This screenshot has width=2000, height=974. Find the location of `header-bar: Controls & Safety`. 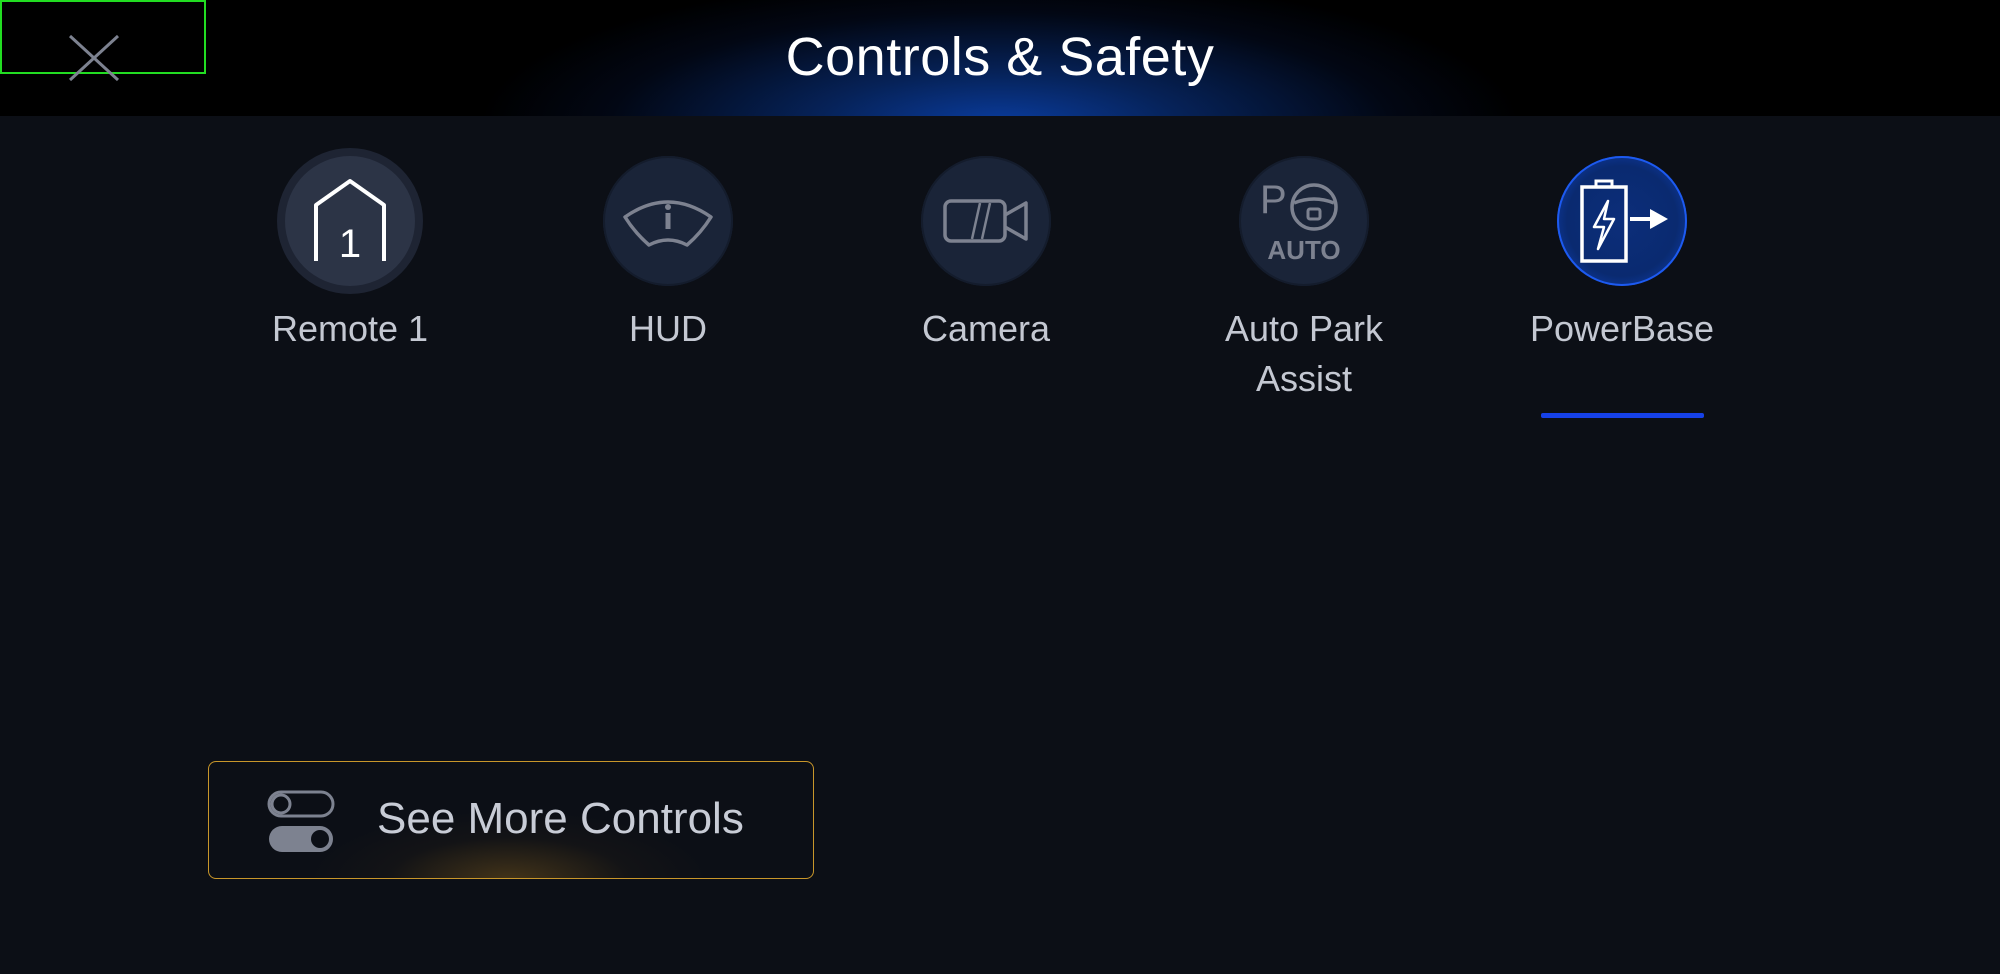

header-bar: Controls & Safety is located at coordinates (1000, 58).